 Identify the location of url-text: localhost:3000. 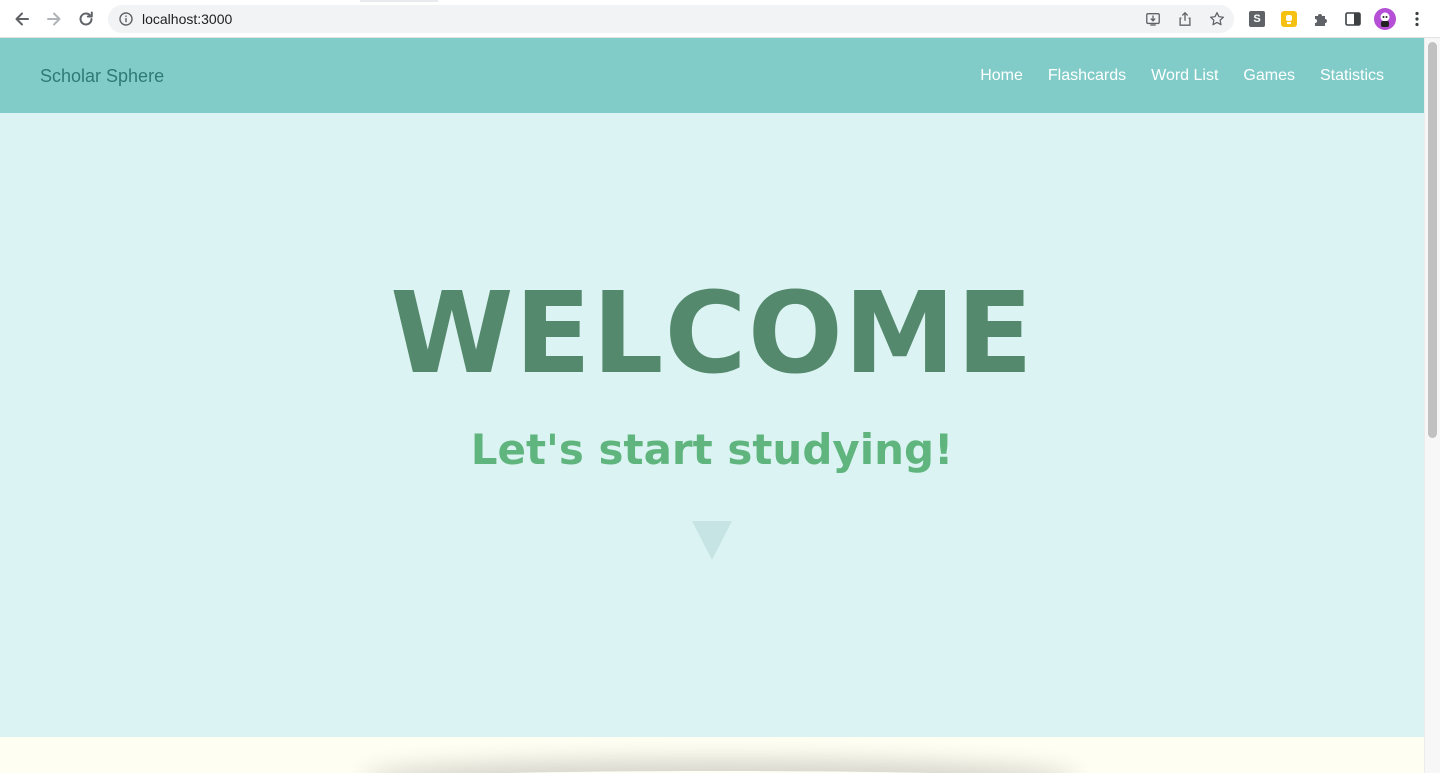
(187, 19).